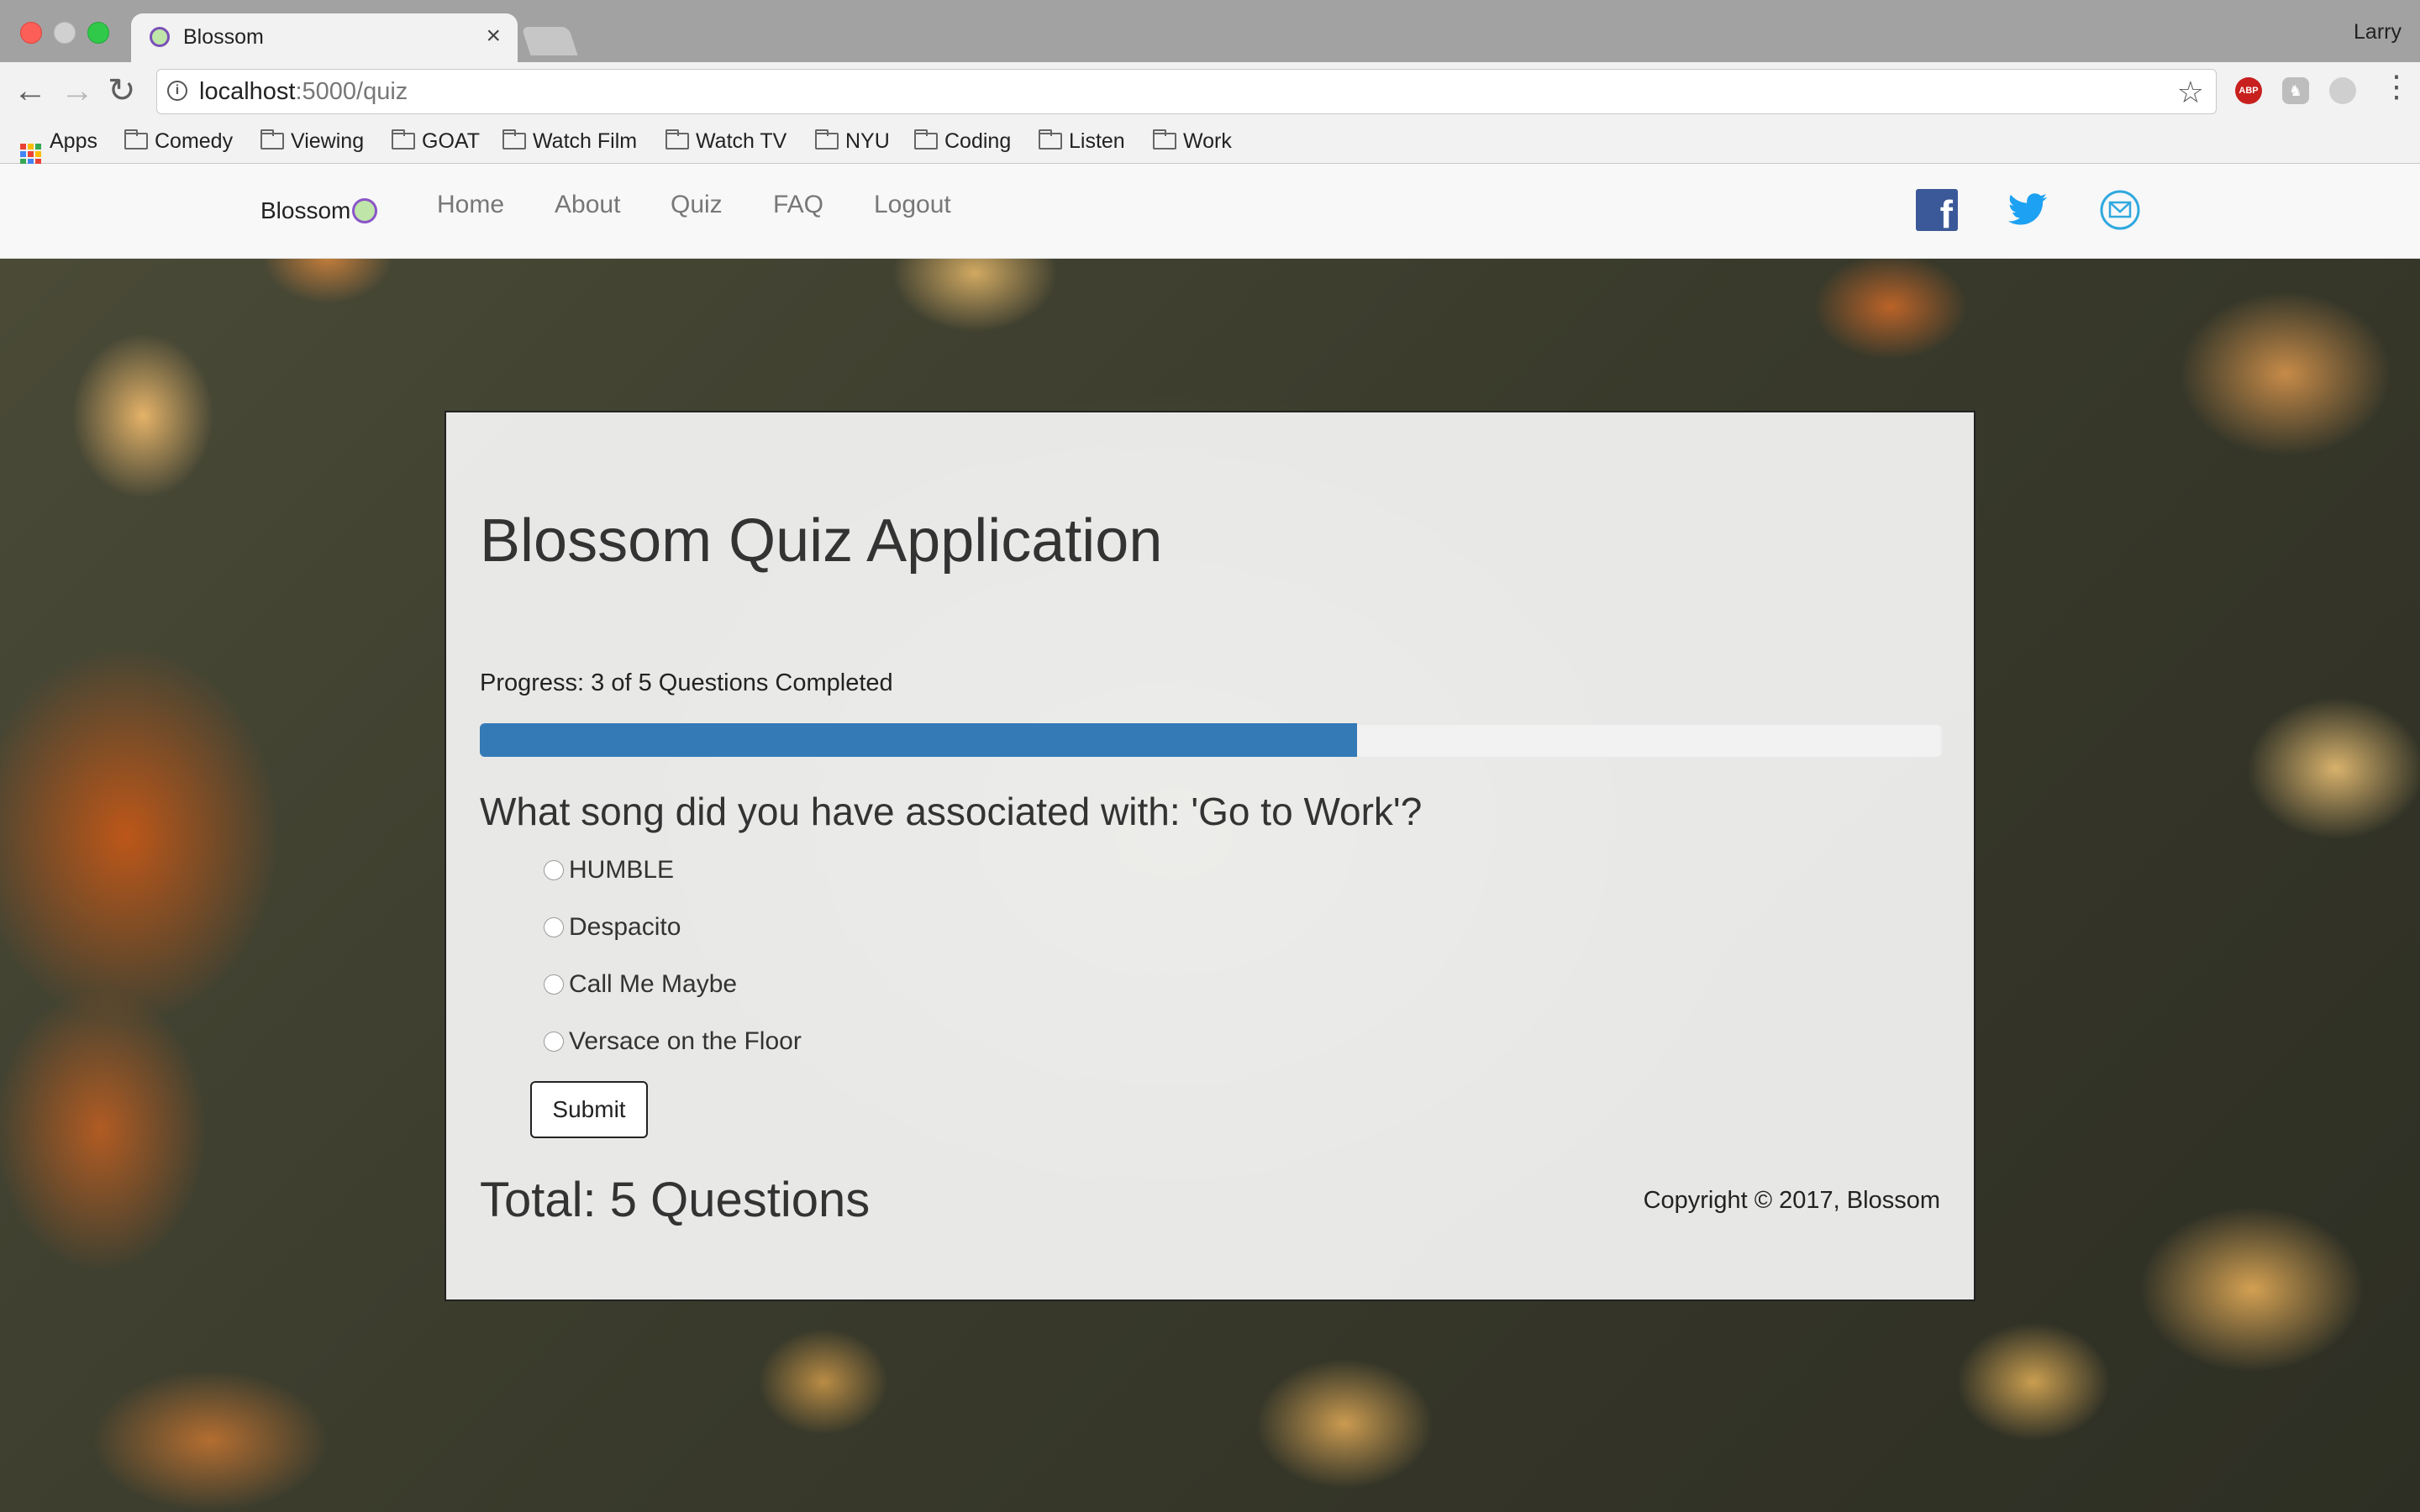 This screenshot has width=2420, height=1512. Describe the element at coordinates (687, 682) in the screenshot. I see `progress-text: Progress: 3 of 5 Questions Completed` at that location.